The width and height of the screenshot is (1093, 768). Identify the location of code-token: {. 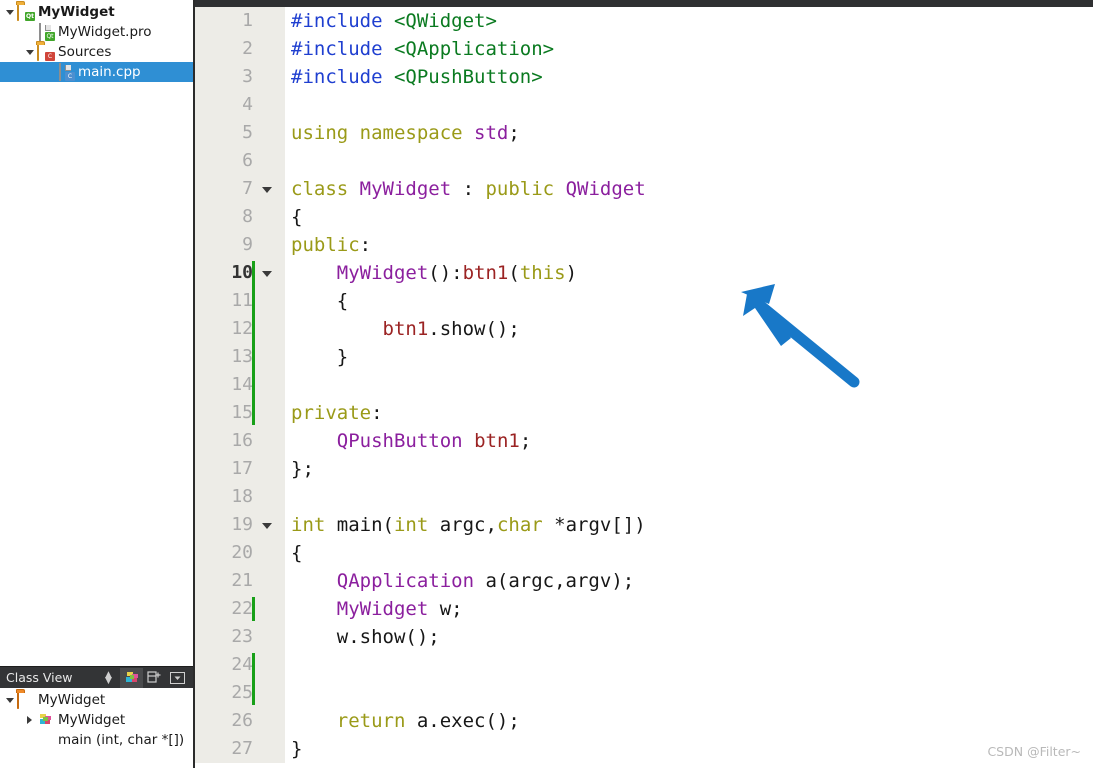
(297, 553).